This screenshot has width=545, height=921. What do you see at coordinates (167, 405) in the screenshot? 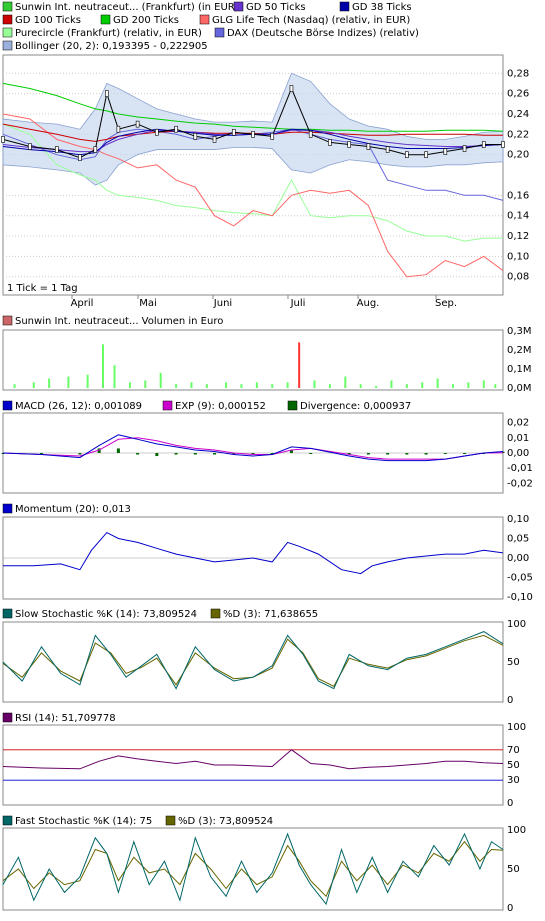
I see `legend-swatch-exp` at bounding box center [167, 405].